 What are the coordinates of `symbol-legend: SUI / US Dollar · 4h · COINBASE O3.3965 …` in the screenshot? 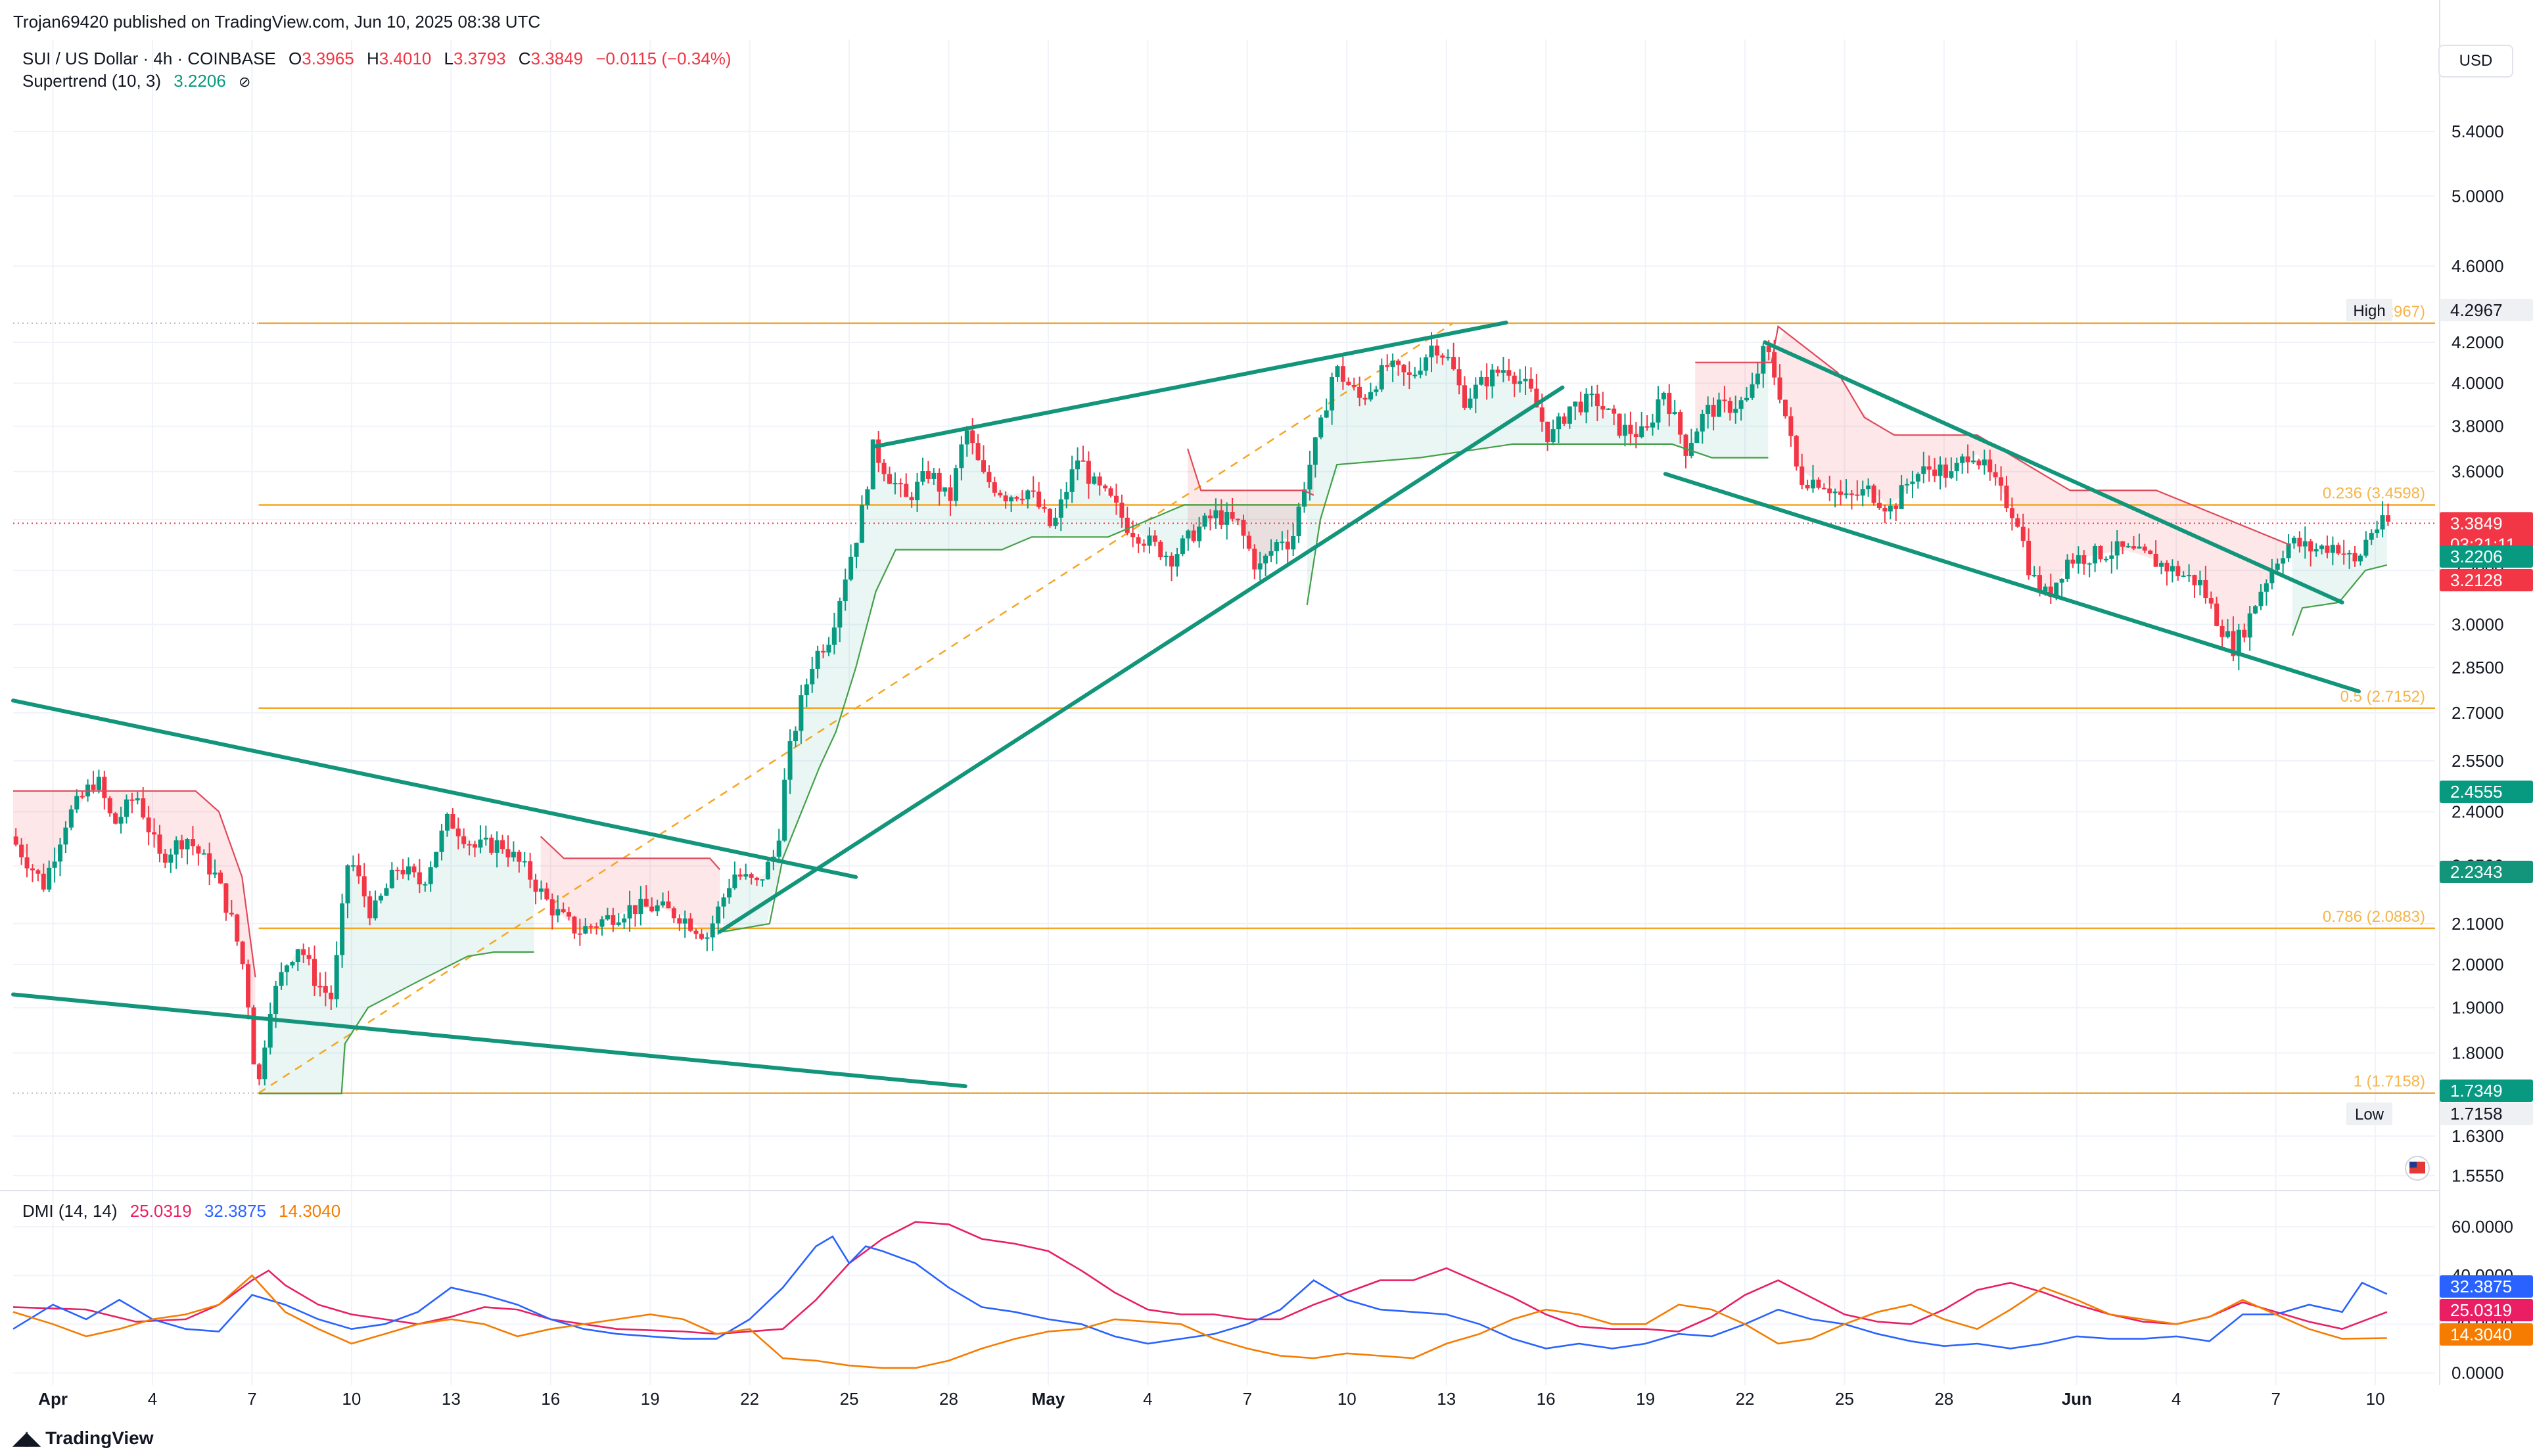 It's located at (377, 59).